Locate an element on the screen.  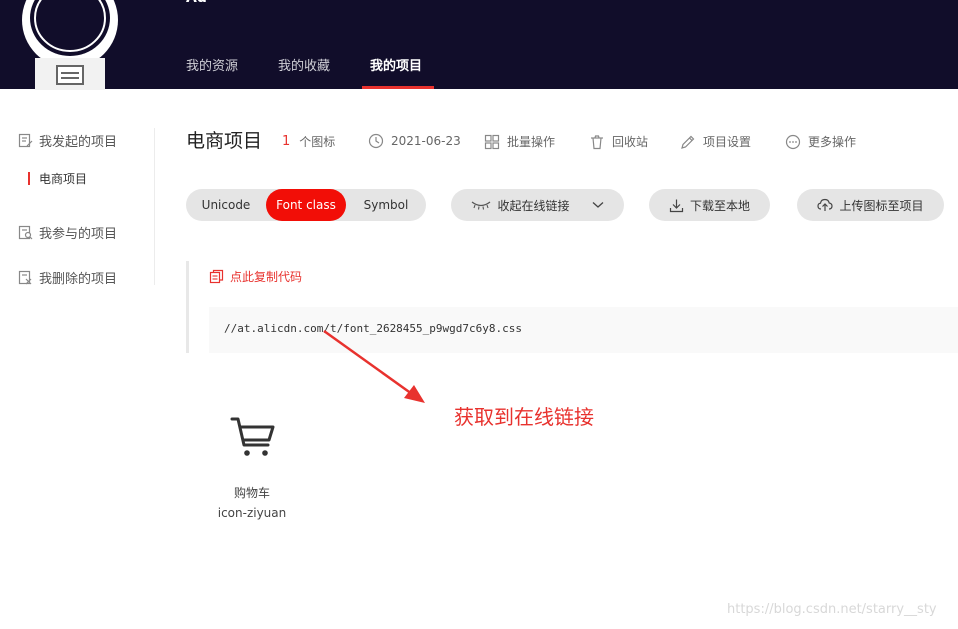
more-actions-button: 更多操作 is located at coordinates (820, 141).